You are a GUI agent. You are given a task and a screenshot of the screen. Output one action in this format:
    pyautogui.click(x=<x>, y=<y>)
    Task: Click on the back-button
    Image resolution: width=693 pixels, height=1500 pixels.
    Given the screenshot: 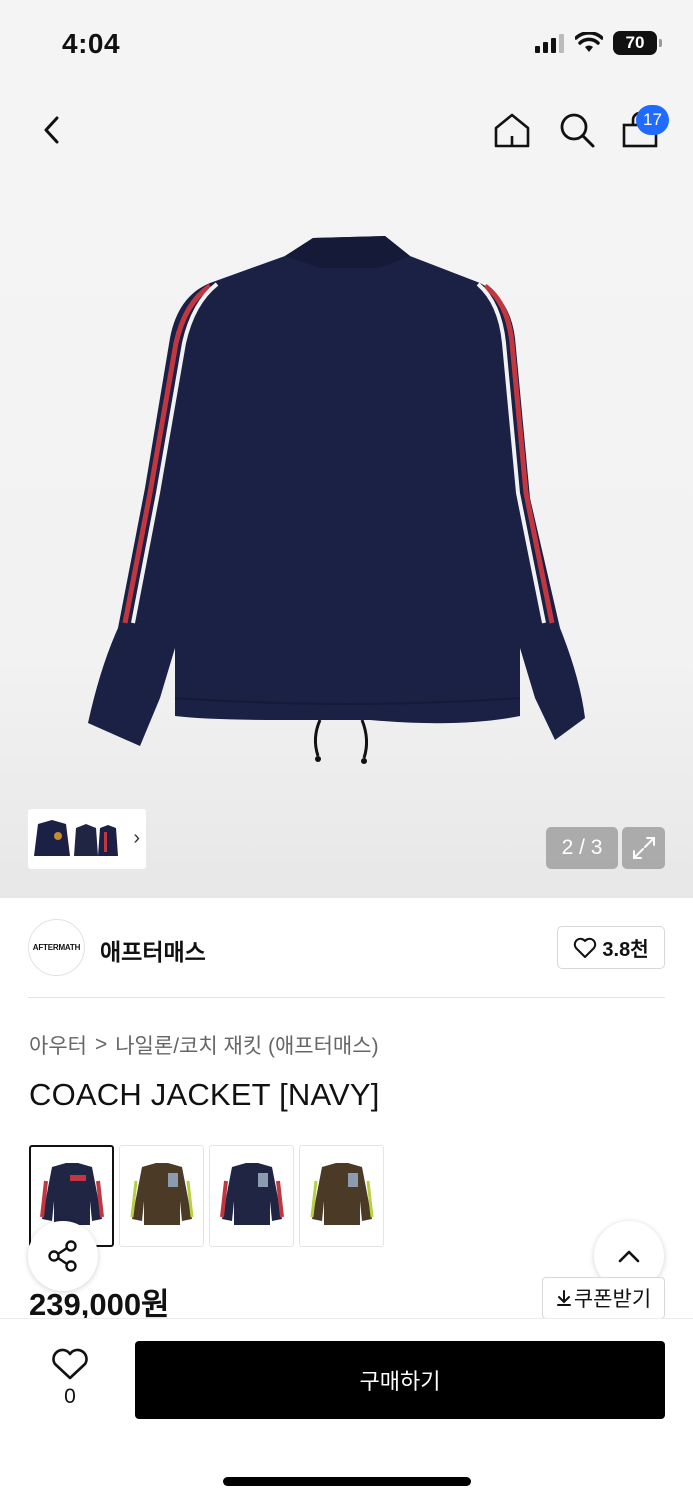 What is the action you would take?
    pyautogui.click(x=52, y=130)
    